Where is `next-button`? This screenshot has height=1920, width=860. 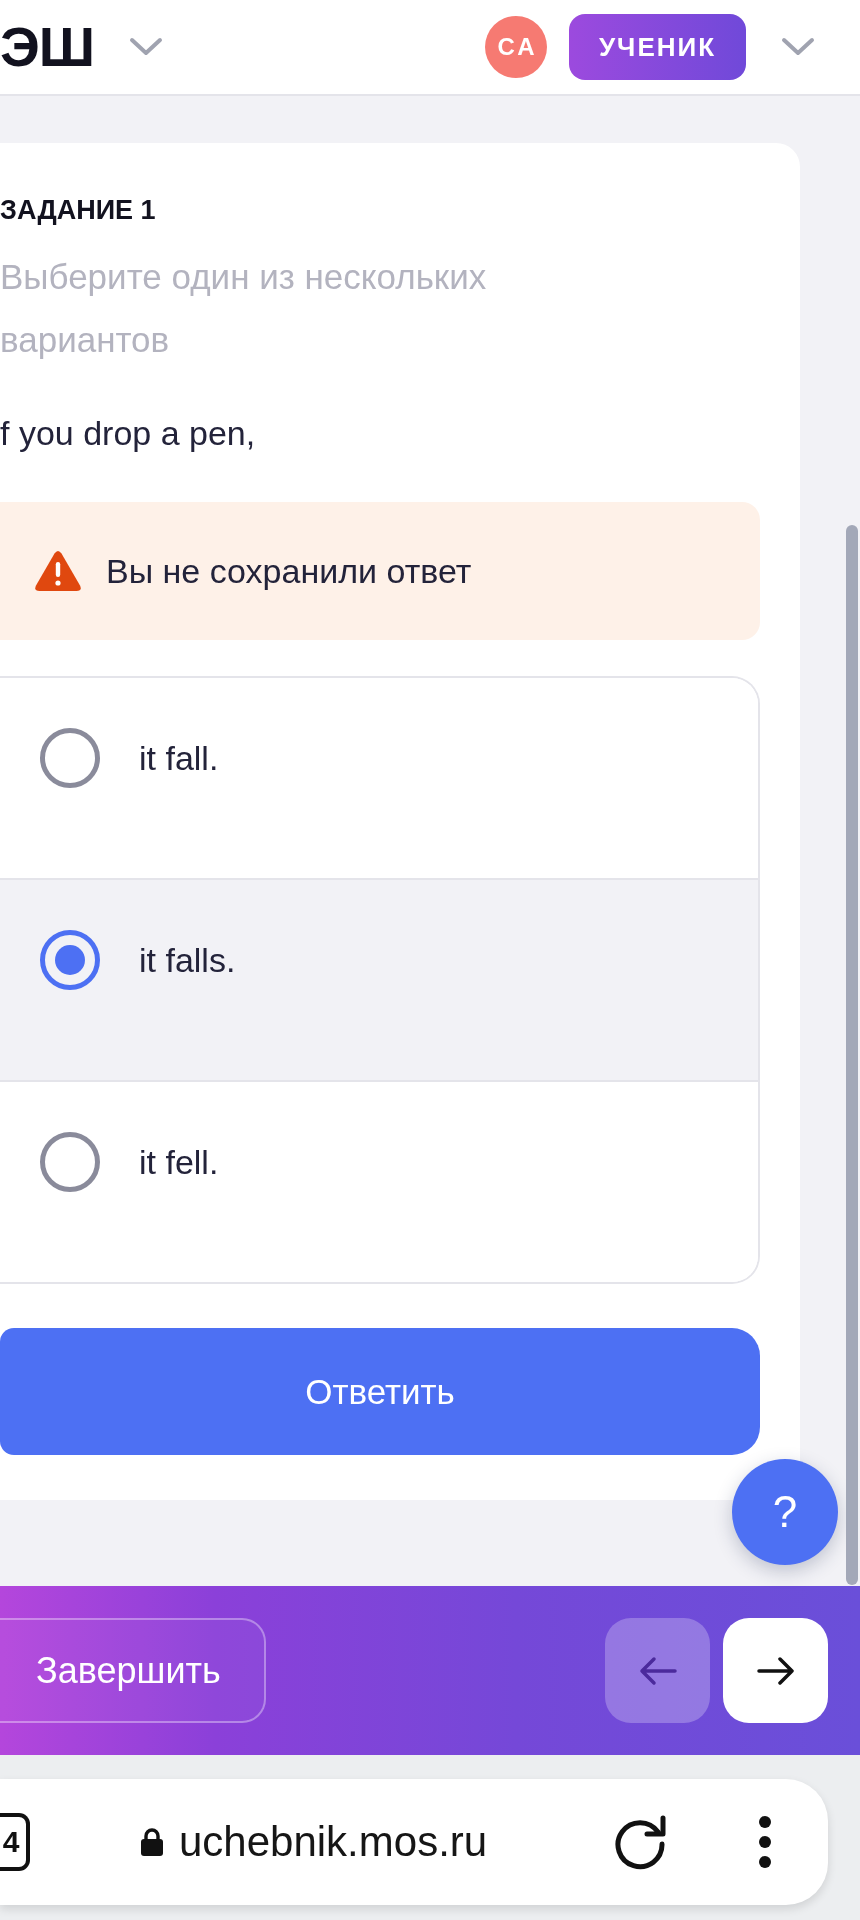
next-button is located at coordinates (775, 1670).